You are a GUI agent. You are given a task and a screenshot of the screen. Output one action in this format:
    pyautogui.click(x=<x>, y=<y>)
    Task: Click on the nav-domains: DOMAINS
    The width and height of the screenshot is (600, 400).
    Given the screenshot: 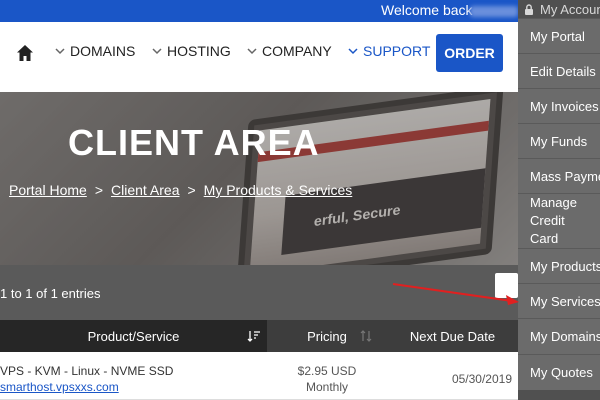 What is the action you would take?
    pyautogui.click(x=94, y=51)
    